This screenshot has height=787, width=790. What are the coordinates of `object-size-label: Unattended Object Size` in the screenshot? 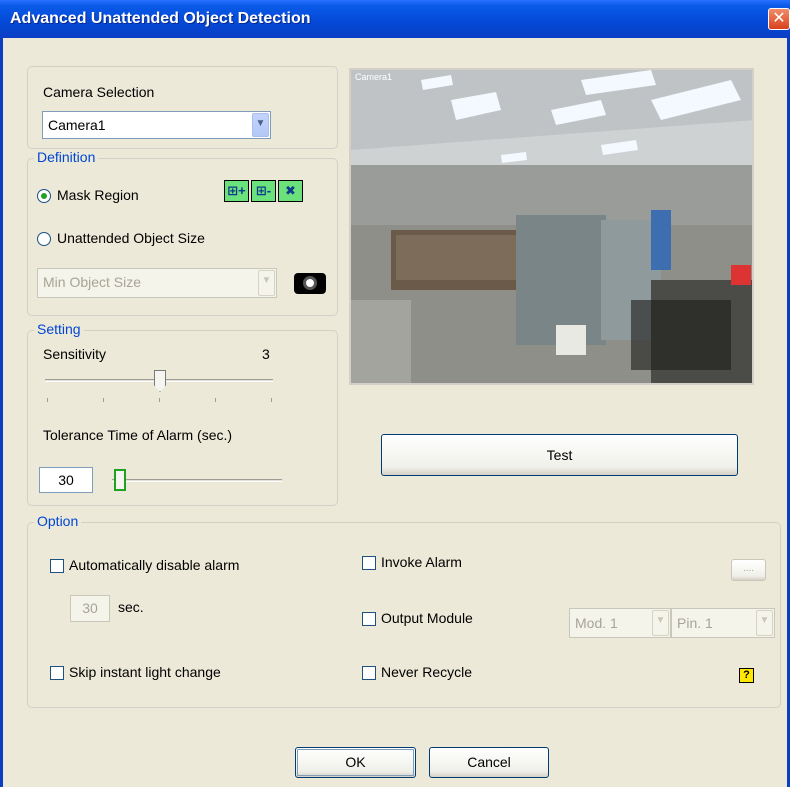 It's located at (131, 238).